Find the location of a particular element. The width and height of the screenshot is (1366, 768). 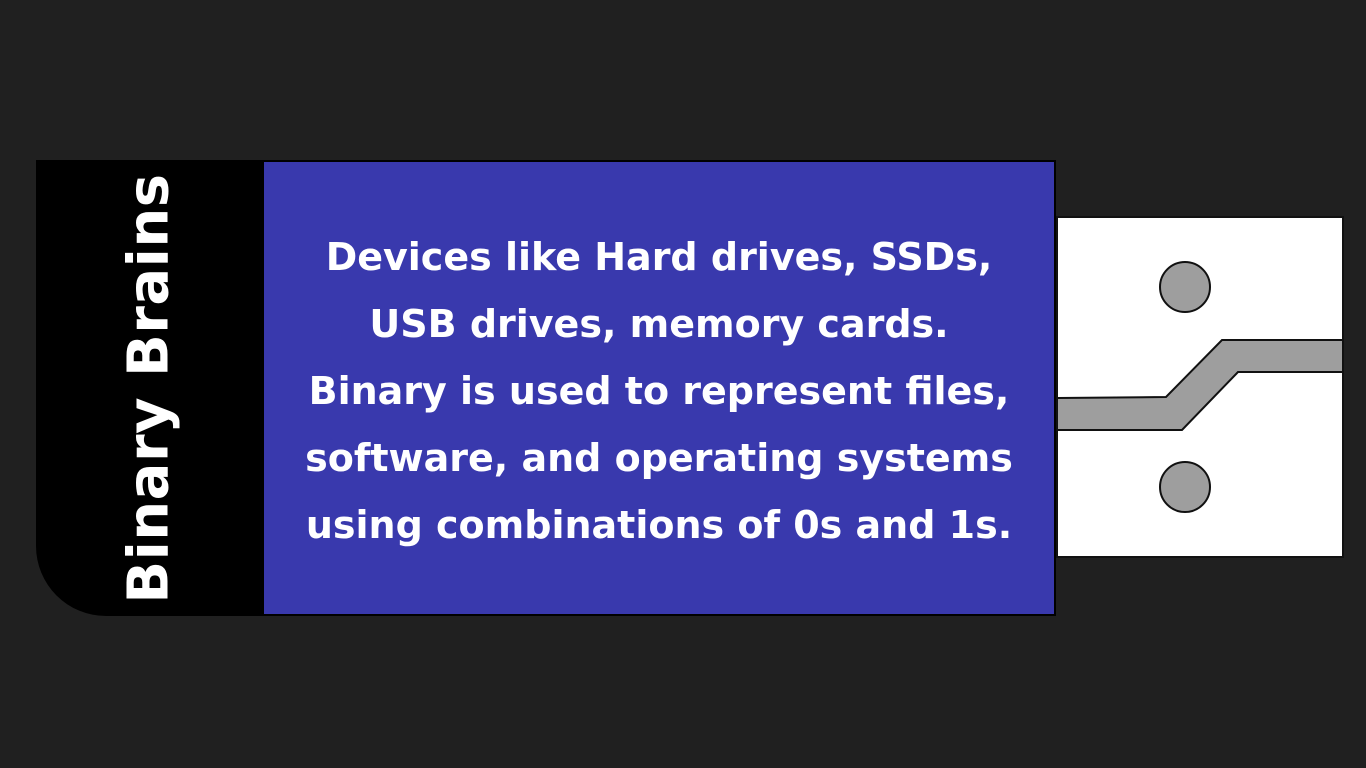

usb-connector-graphic is located at coordinates (1200, 387).